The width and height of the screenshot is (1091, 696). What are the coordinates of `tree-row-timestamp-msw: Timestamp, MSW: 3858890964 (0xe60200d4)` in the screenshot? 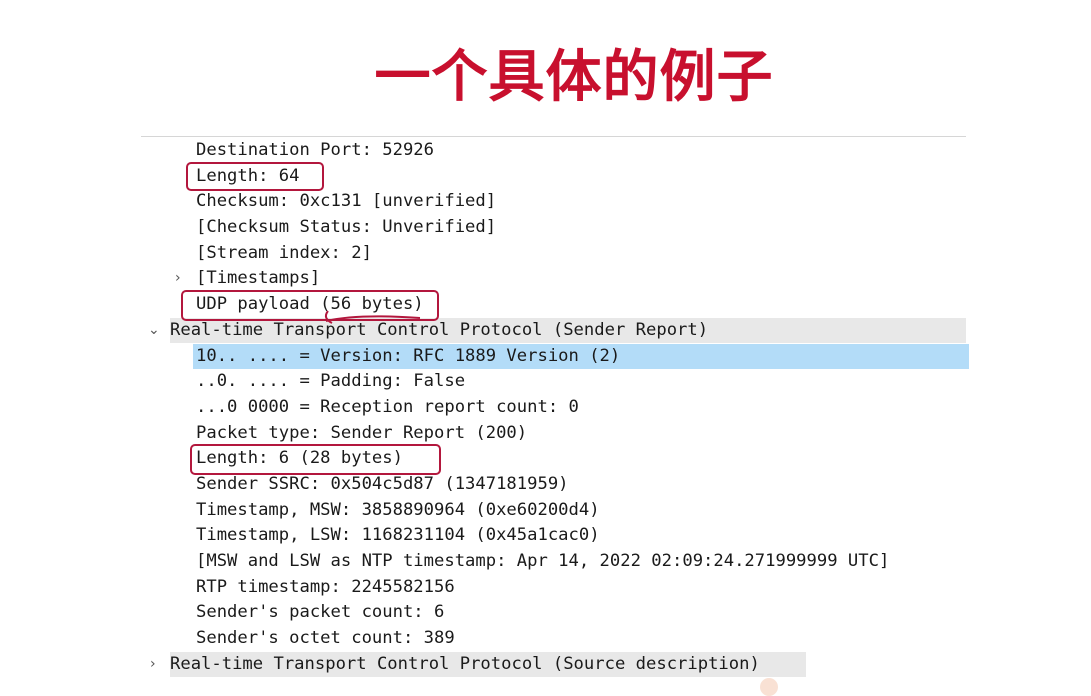 It's located at (398, 510).